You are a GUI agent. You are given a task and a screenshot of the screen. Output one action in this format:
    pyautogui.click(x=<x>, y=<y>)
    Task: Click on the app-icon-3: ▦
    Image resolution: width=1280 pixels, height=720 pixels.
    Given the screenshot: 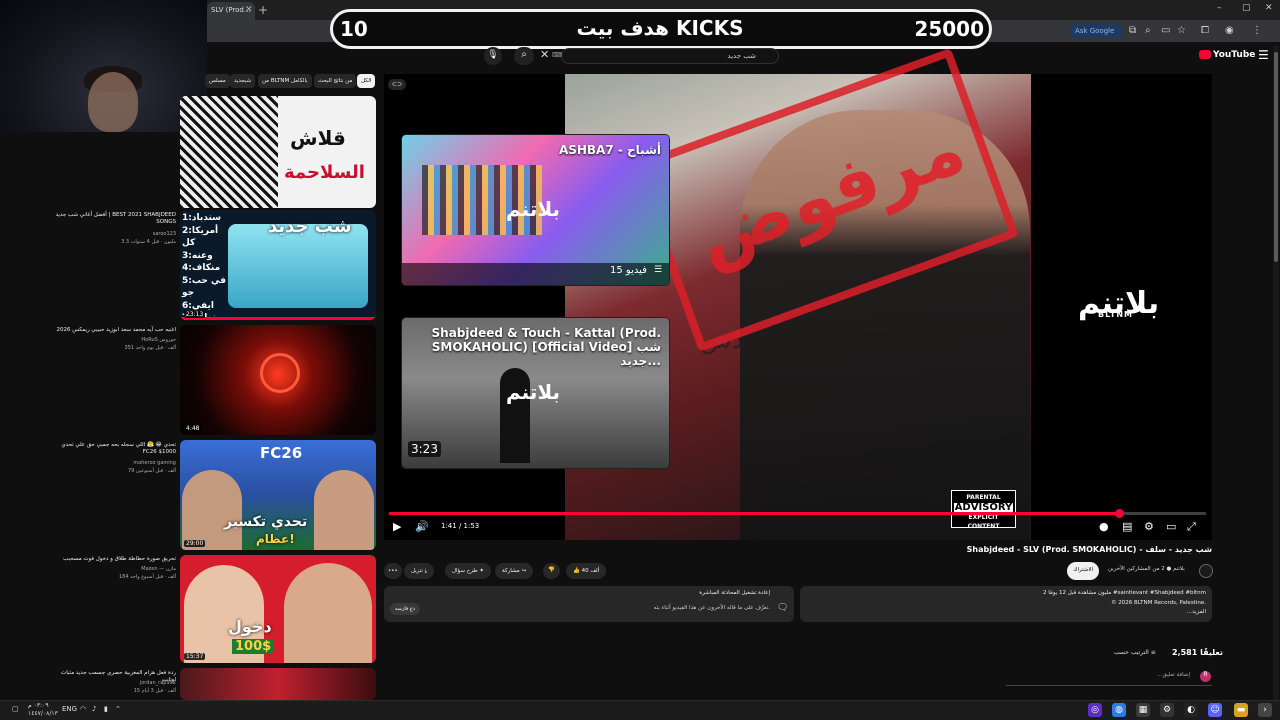 What is the action you would take?
    pyautogui.click(x=1143, y=710)
    